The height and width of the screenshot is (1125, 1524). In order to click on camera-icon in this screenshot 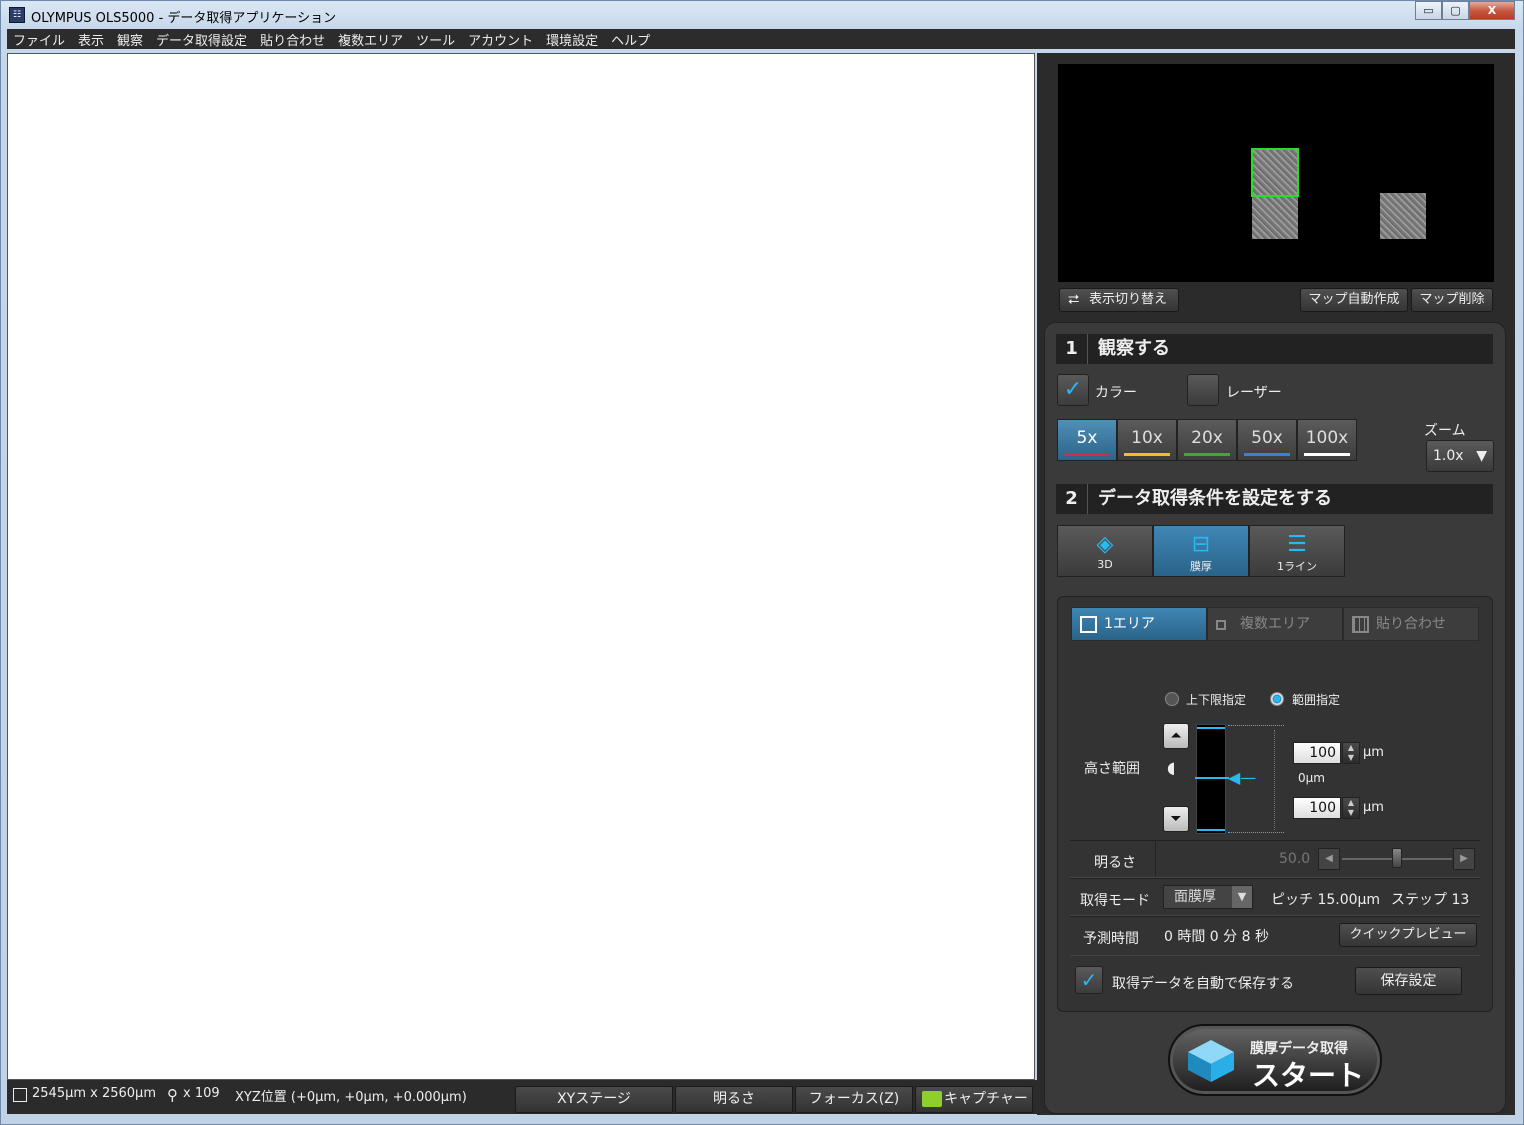, I will do `click(932, 1099)`.